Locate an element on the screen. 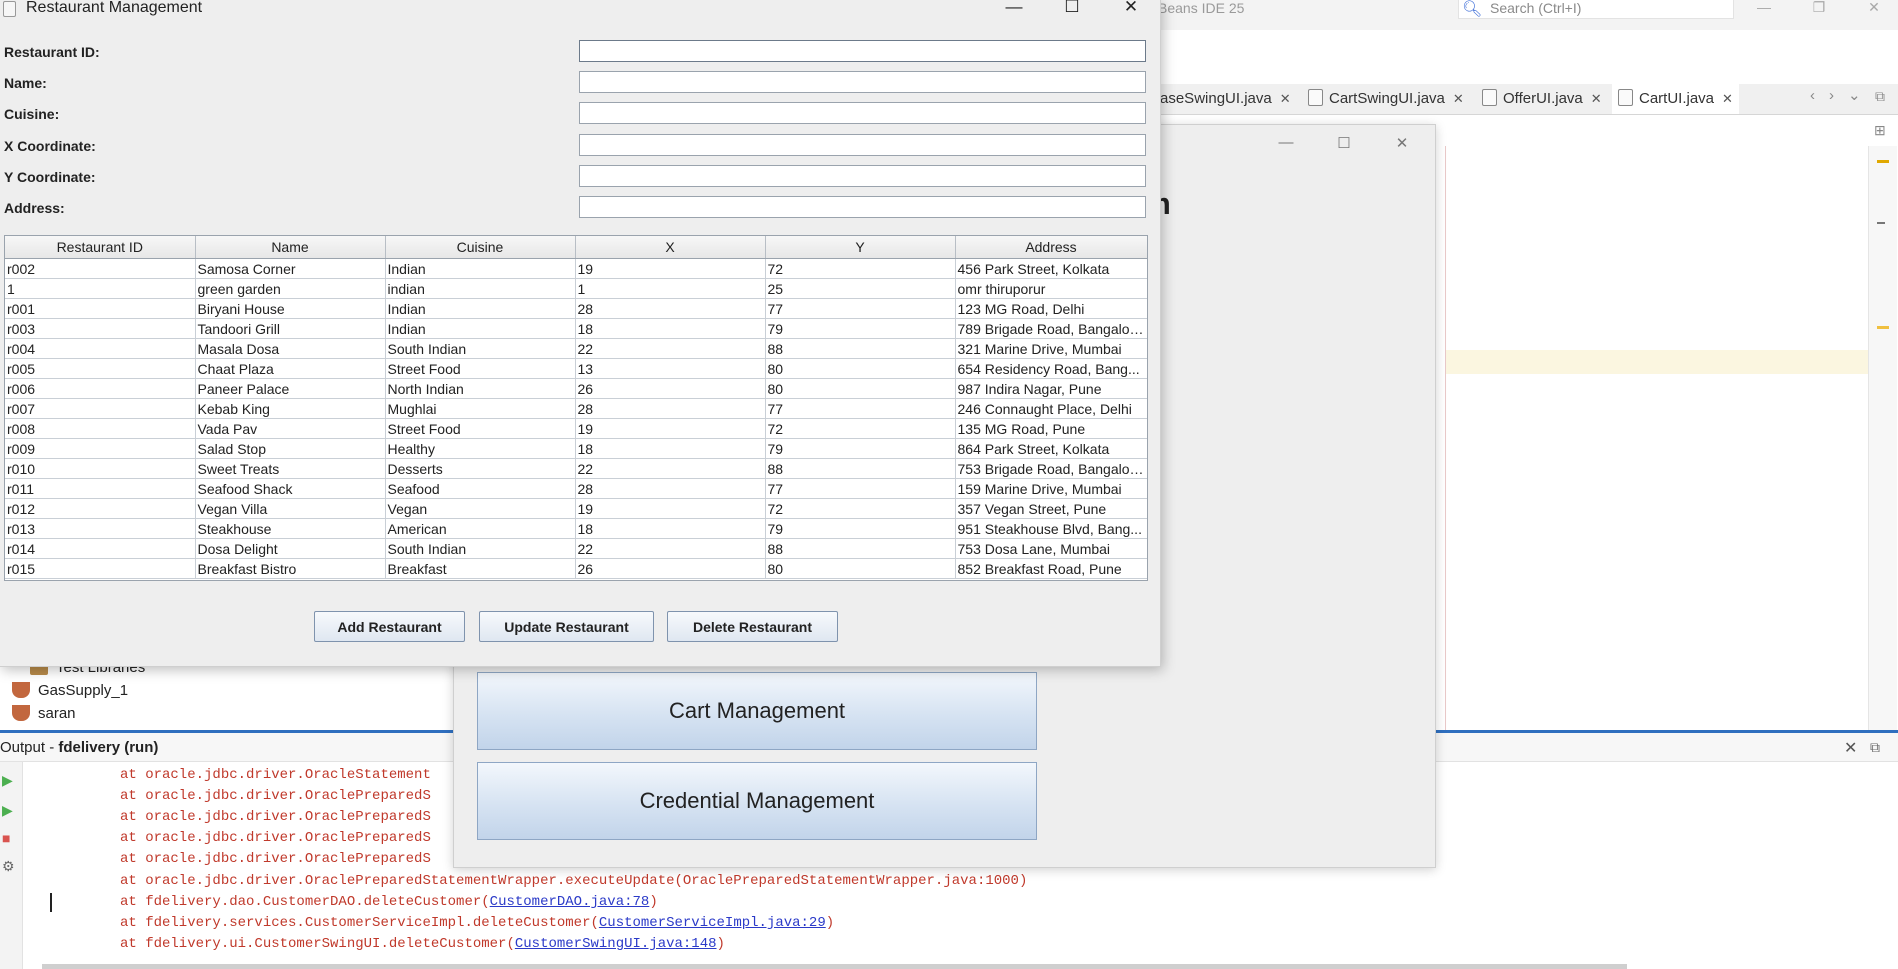 This screenshot has width=1898, height=969. table-cell: 26 is located at coordinates (670, 568).